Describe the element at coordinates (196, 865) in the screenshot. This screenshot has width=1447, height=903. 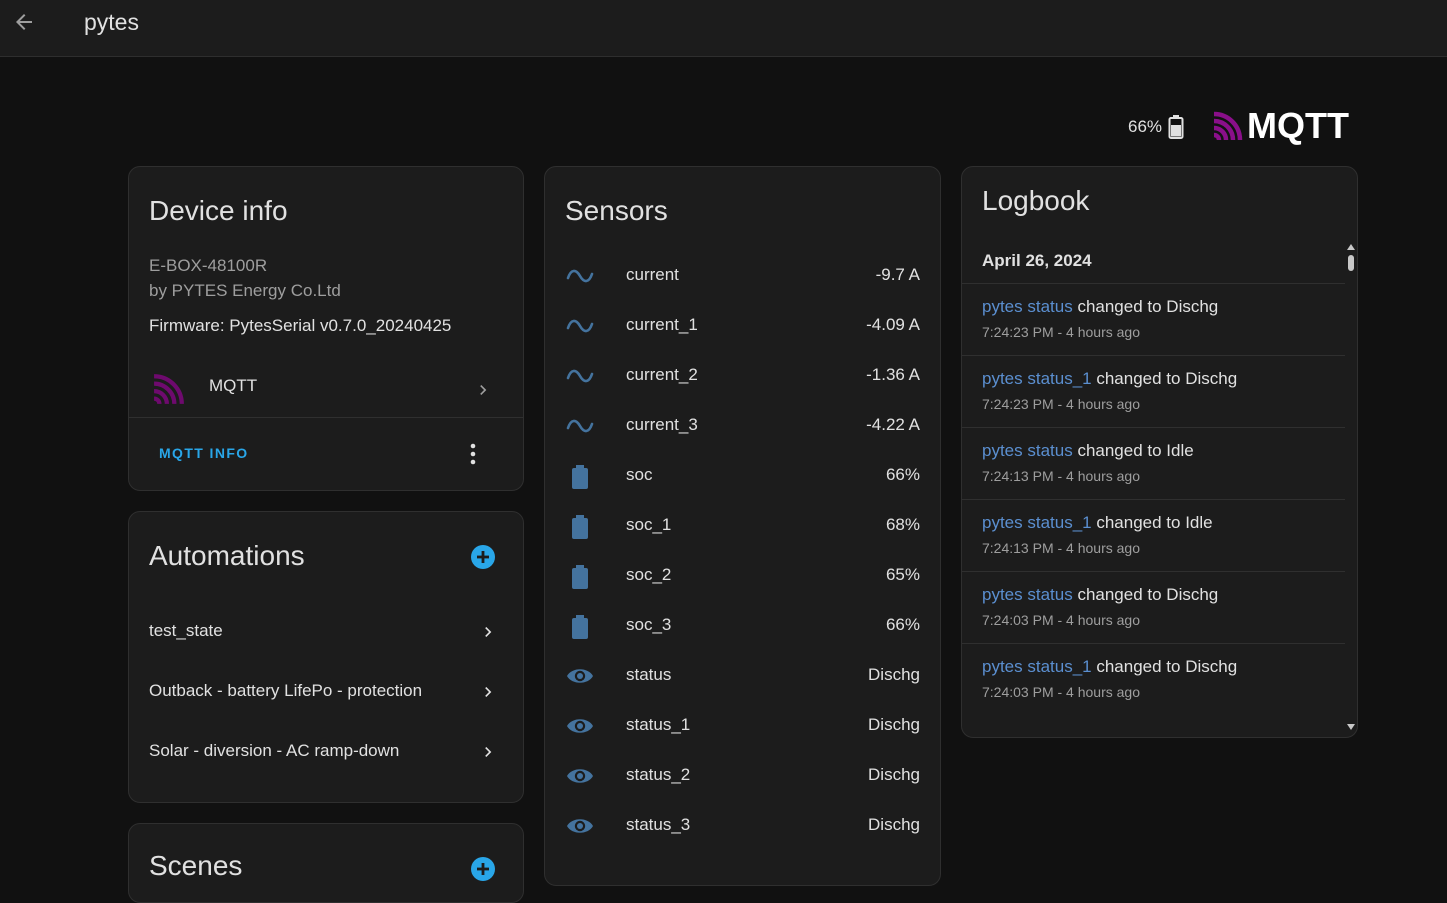
I see `scenes-title: Scenes` at that location.